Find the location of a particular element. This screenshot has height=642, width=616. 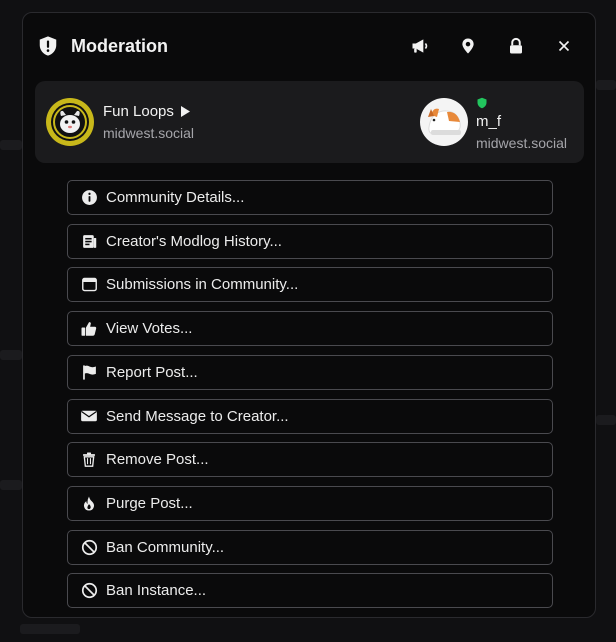

fire-icon is located at coordinates (89, 503).